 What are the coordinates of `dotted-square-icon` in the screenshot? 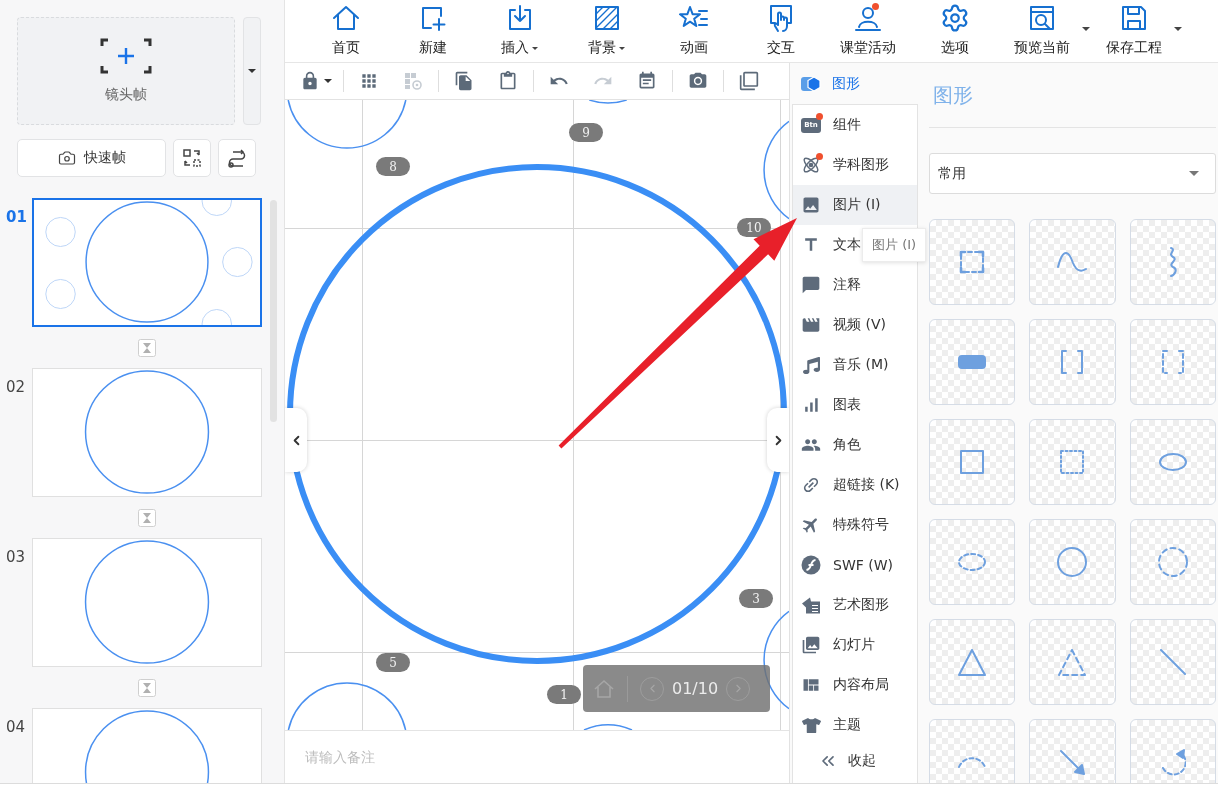 It's located at (1072, 462).